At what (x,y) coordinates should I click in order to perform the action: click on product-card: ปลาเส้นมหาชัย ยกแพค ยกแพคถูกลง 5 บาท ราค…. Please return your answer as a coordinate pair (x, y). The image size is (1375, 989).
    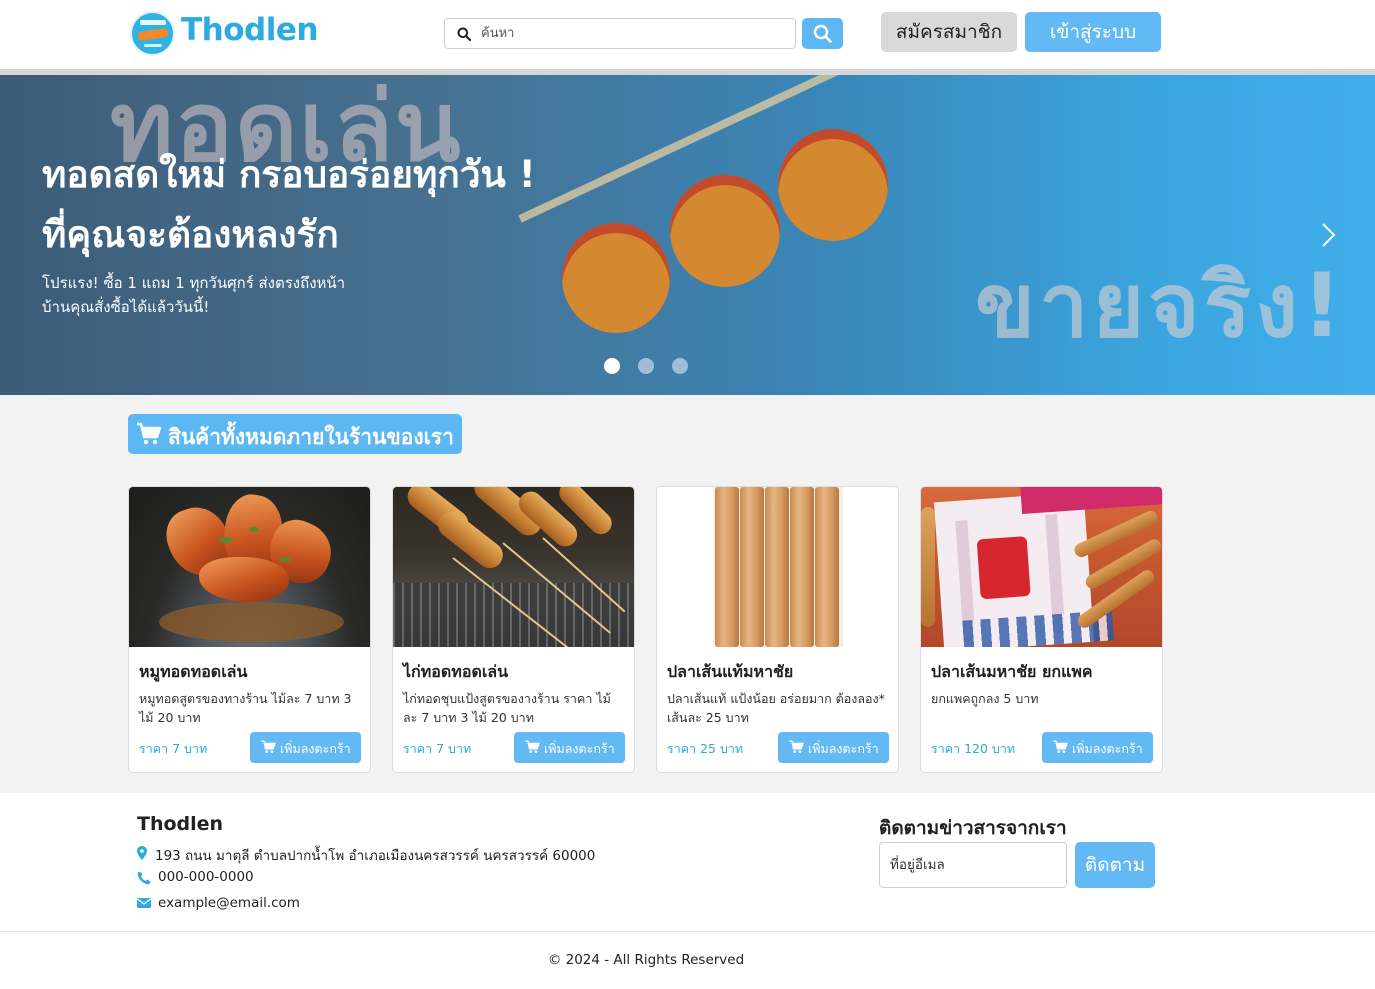
    Looking at the image, I should click on (1041, 629).